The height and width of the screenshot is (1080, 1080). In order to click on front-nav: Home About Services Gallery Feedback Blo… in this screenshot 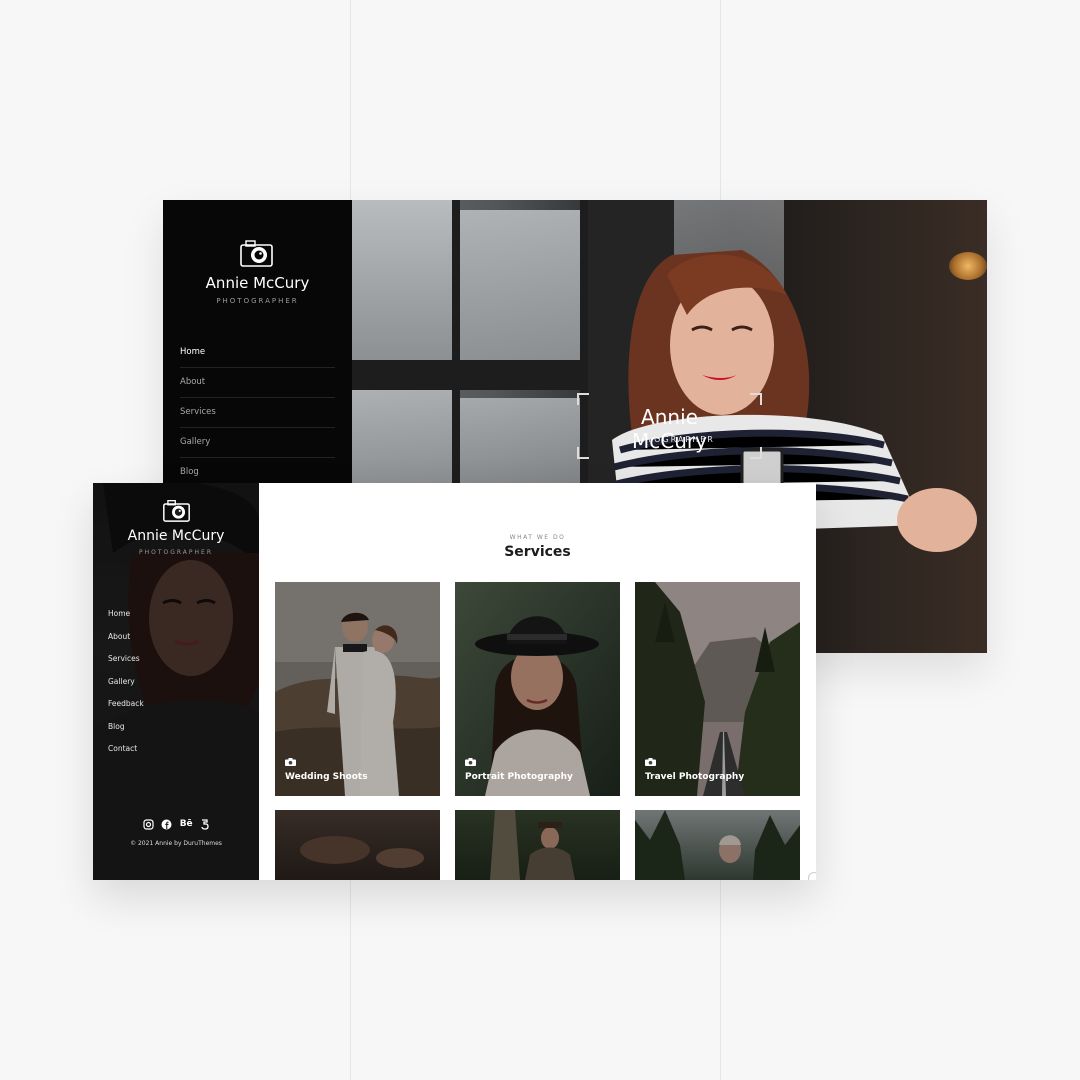, I will do `click(126, 682)`.